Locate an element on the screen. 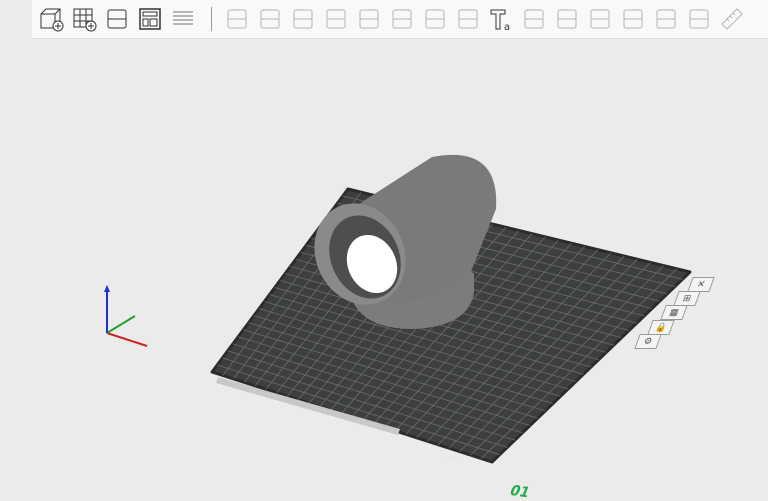 The height and width of the screenshot is (501, 768). split-to-parts-icon is located at coordinates (699, 19).